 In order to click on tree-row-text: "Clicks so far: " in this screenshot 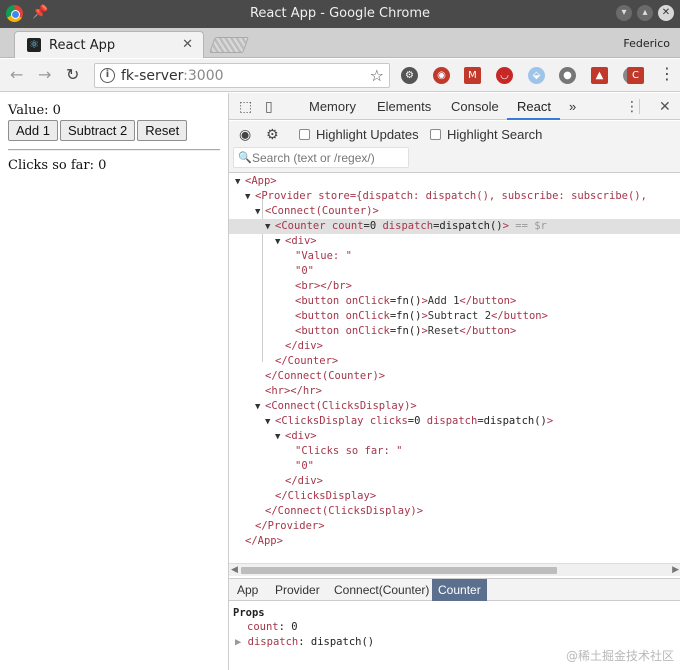, I will do `click(454, 451)`.